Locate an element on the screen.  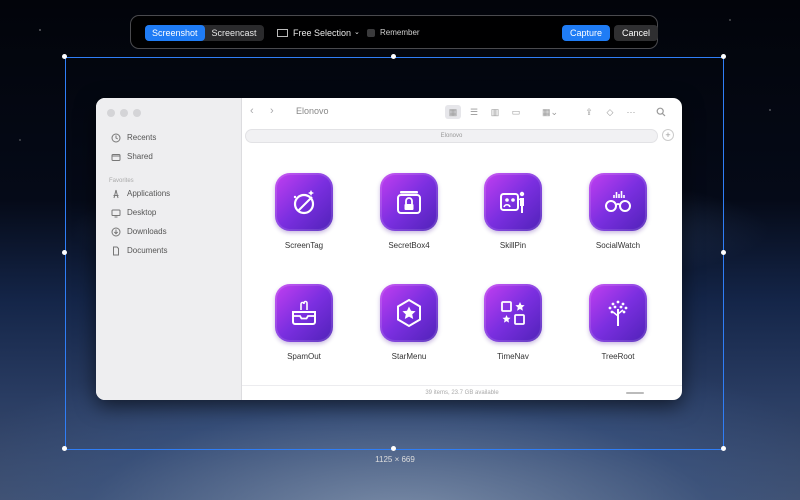
resize-handle-right is located at coordinates (723, 252).